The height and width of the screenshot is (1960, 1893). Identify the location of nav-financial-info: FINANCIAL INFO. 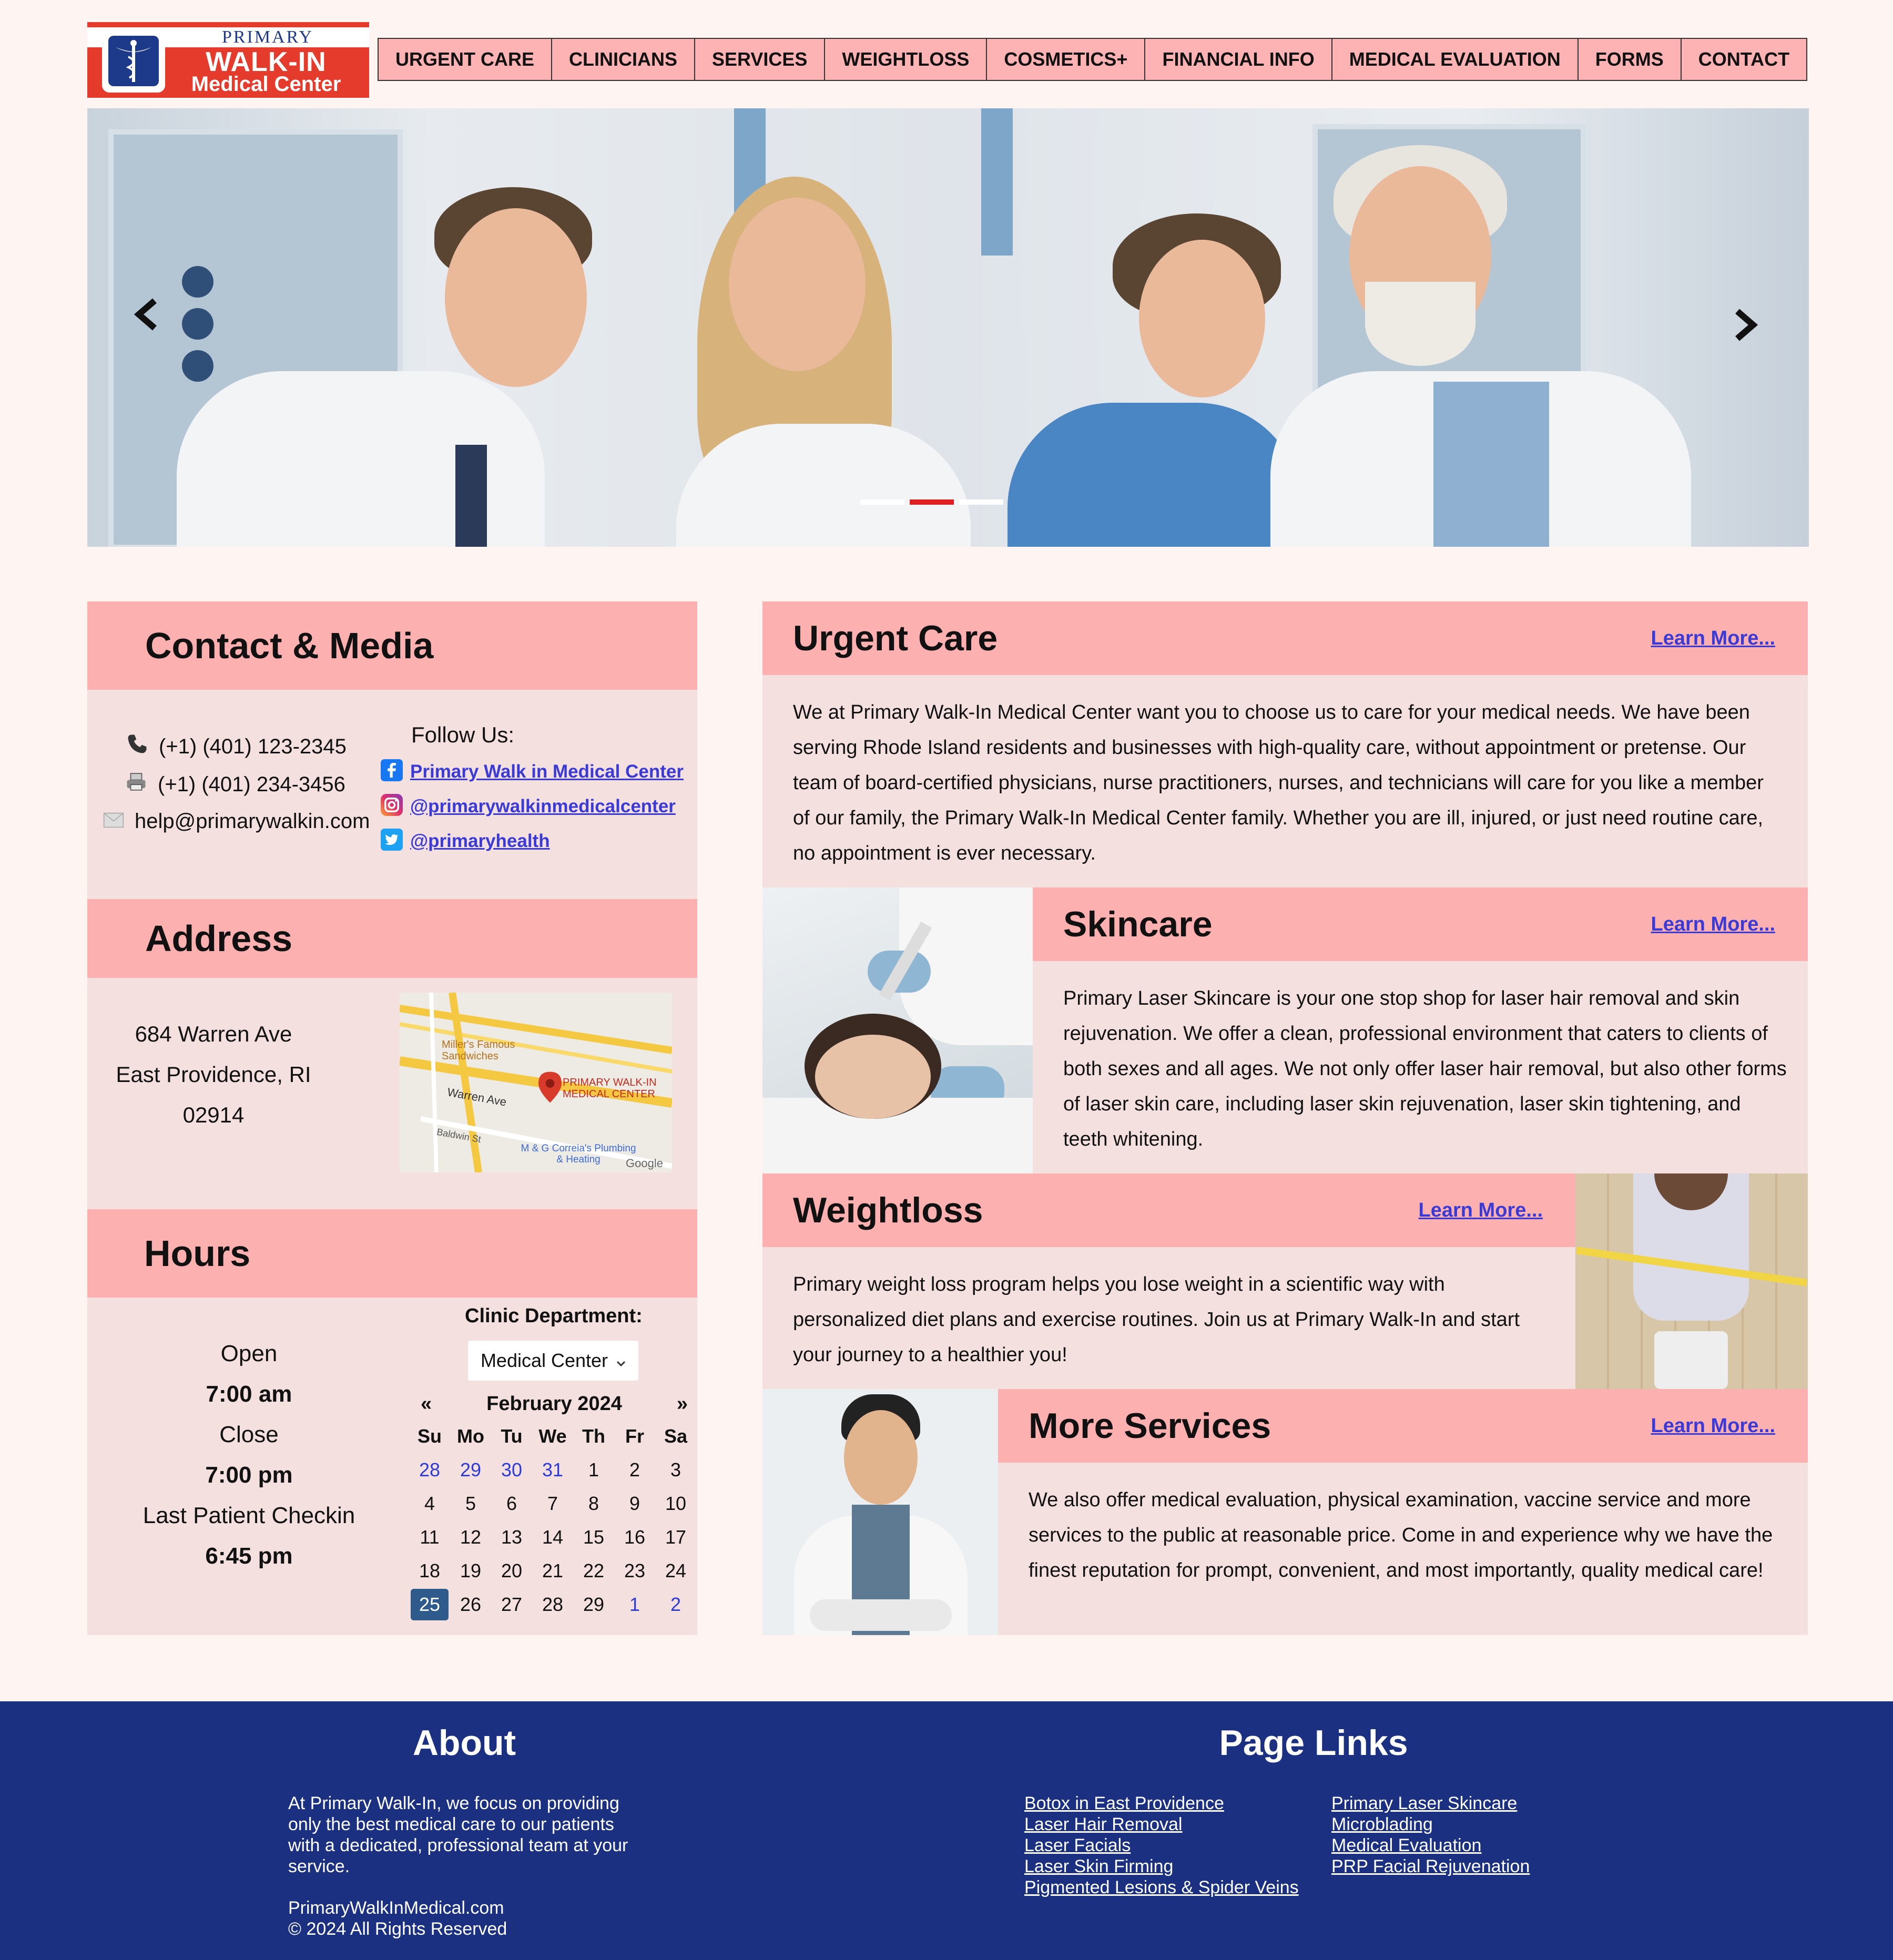
(1238, 59).